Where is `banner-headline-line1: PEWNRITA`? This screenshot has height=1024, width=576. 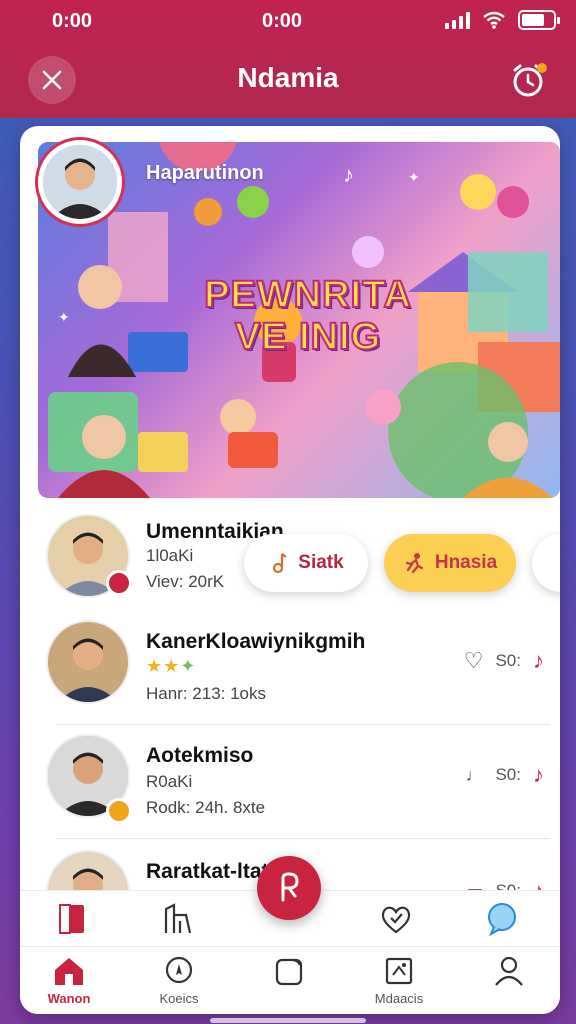
banner-headline-line1: PEWNRITA is located at coordinates (307, 295).